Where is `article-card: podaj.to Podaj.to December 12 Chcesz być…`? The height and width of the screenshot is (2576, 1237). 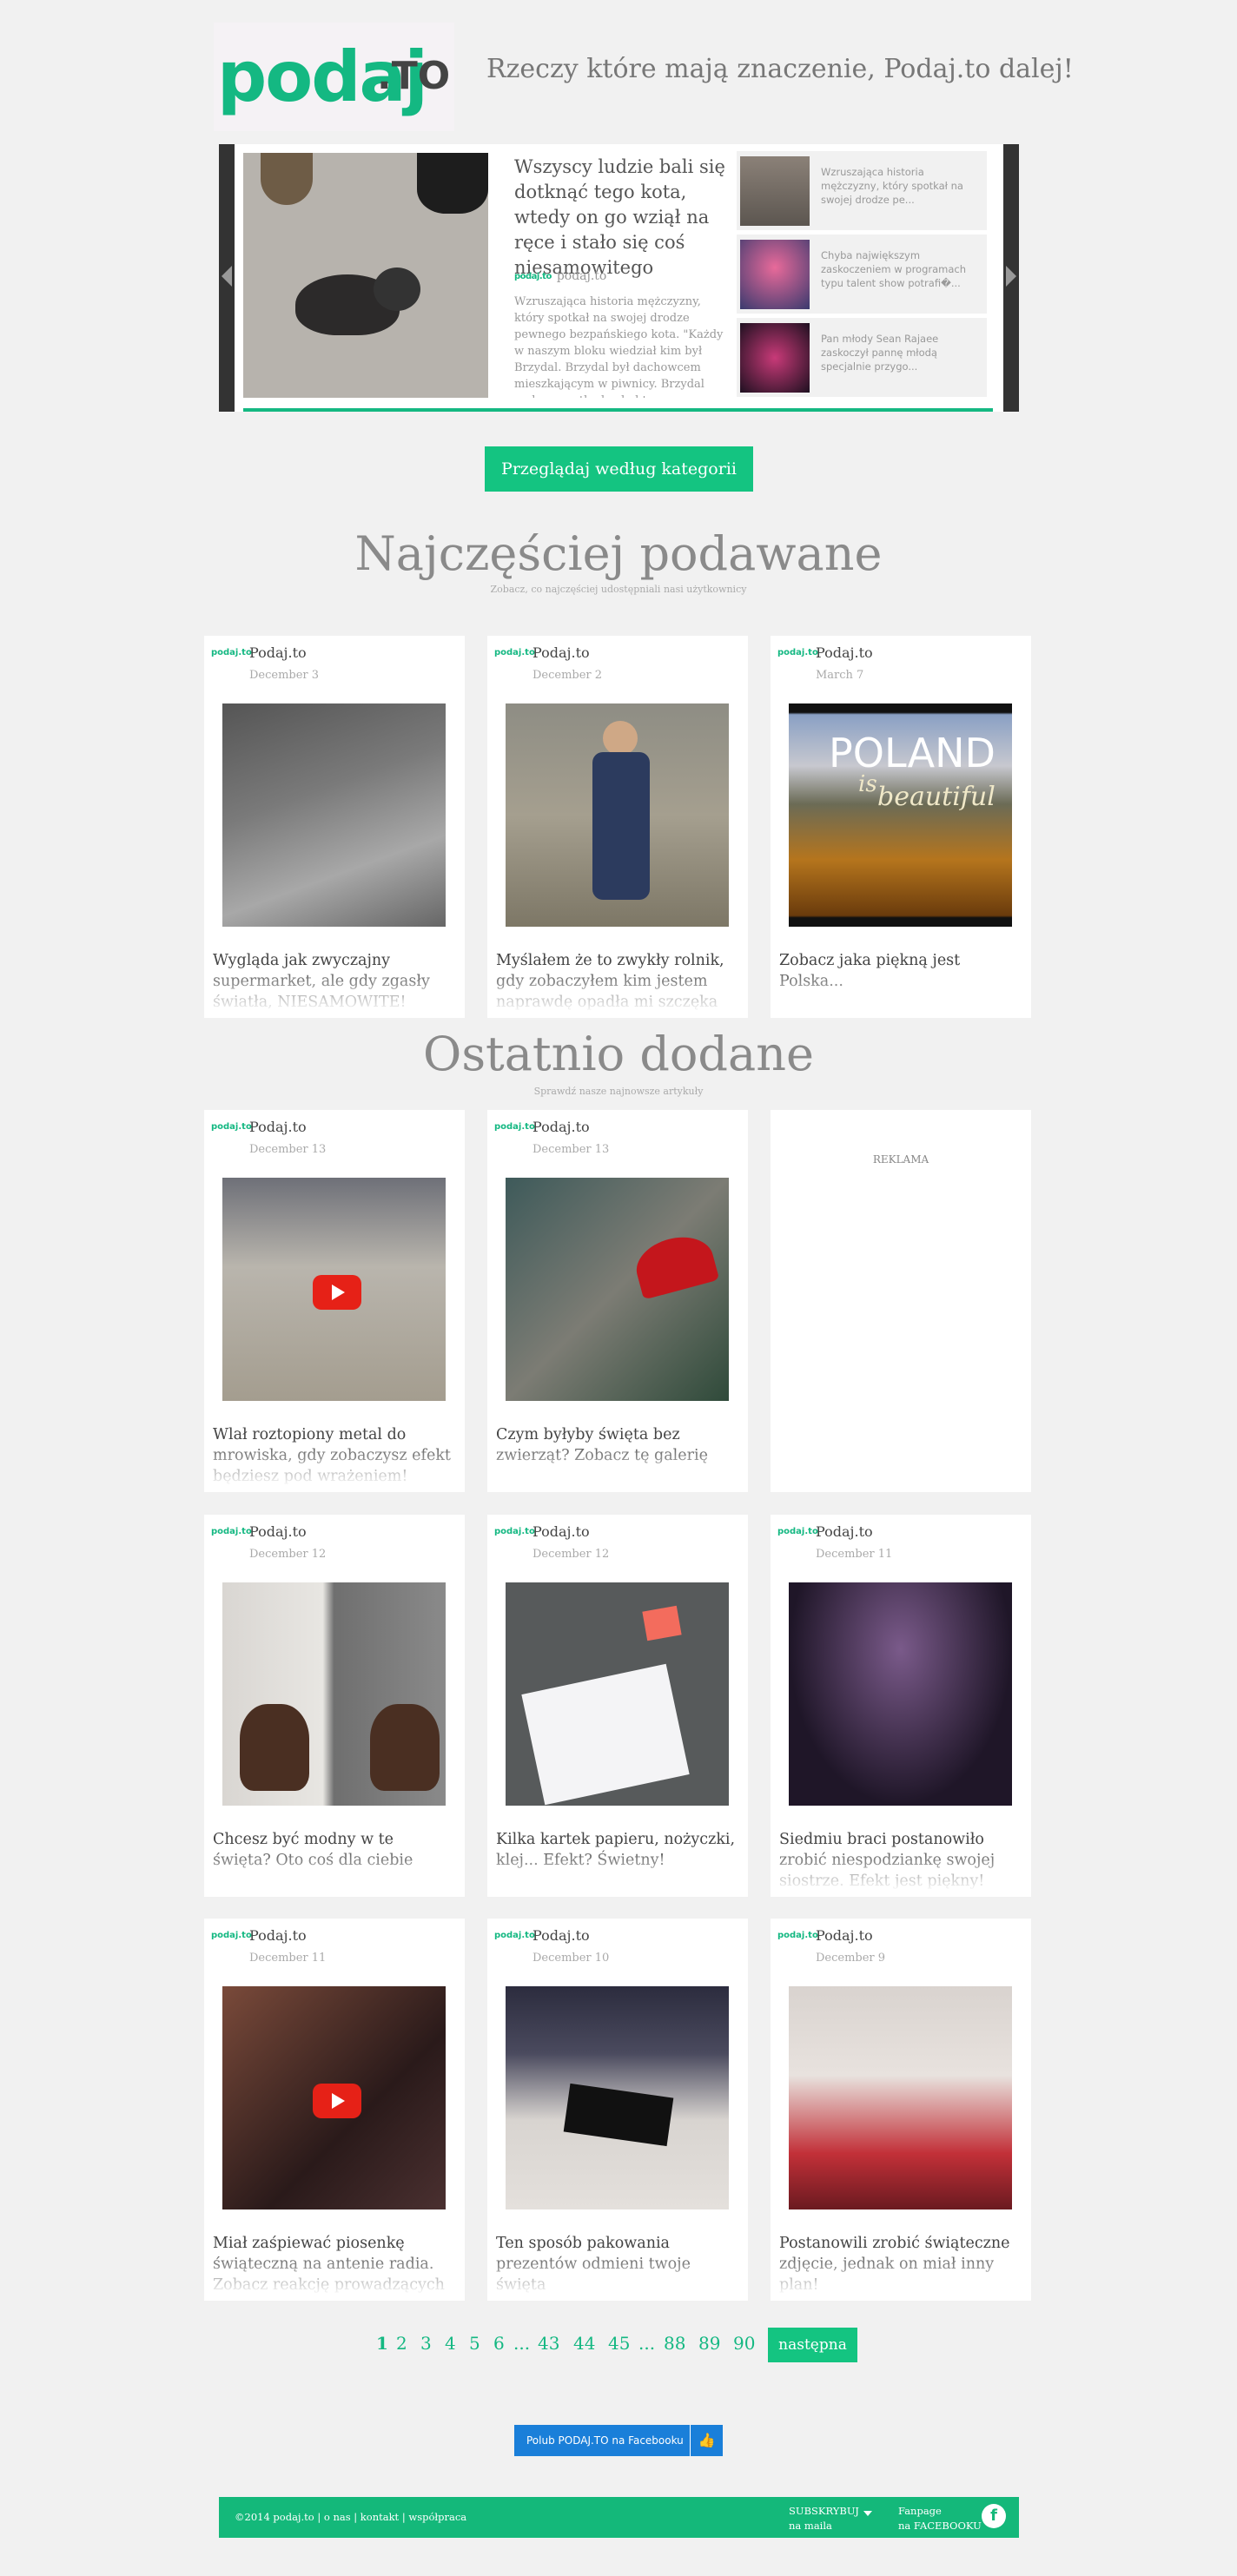
article-card: podaj.to Podaj.to December 12 Chcesz być… is located at coordinates (334, 1706).